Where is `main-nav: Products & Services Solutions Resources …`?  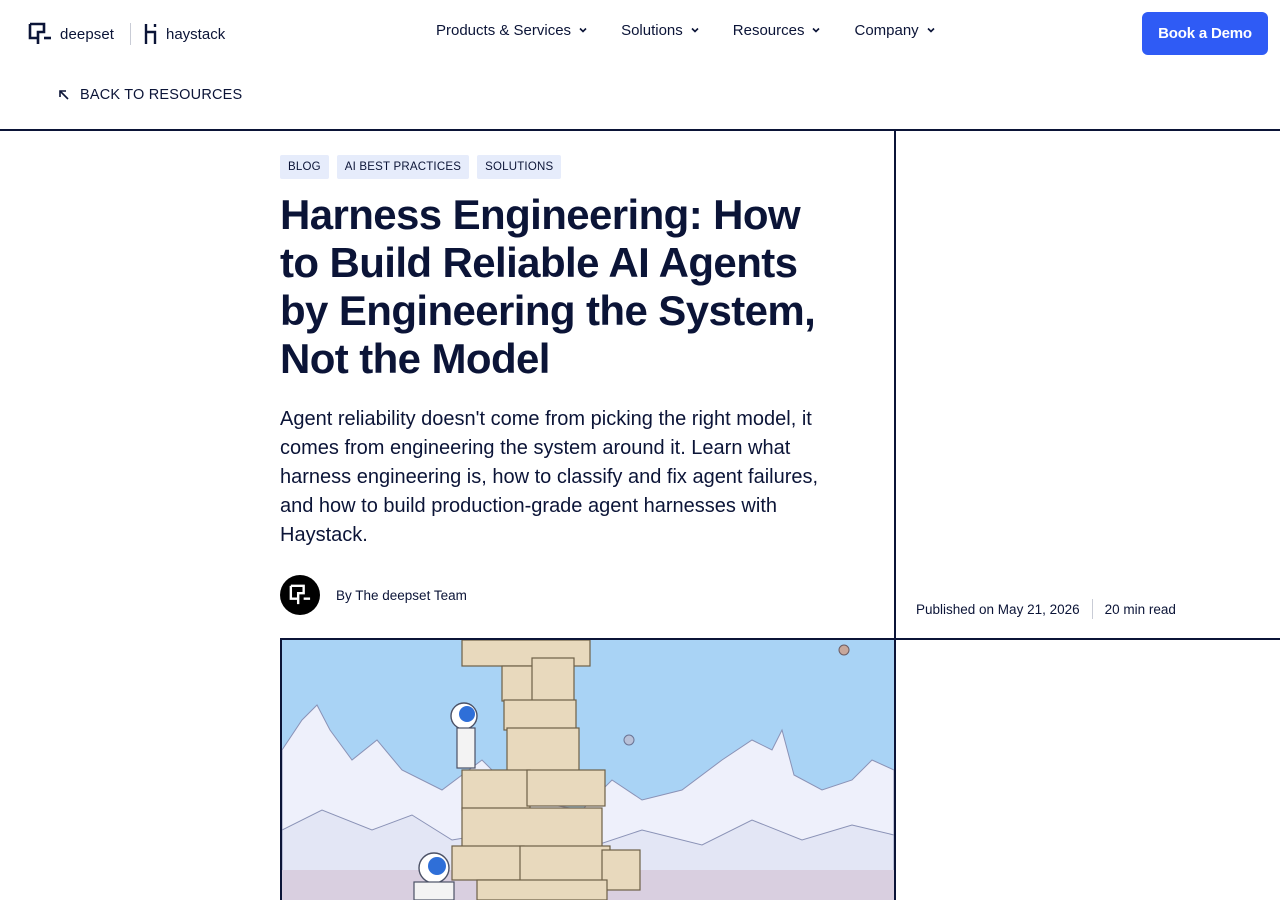 main-nav: Products & Services Solutions Resources … is located at coordinates (702, 30).